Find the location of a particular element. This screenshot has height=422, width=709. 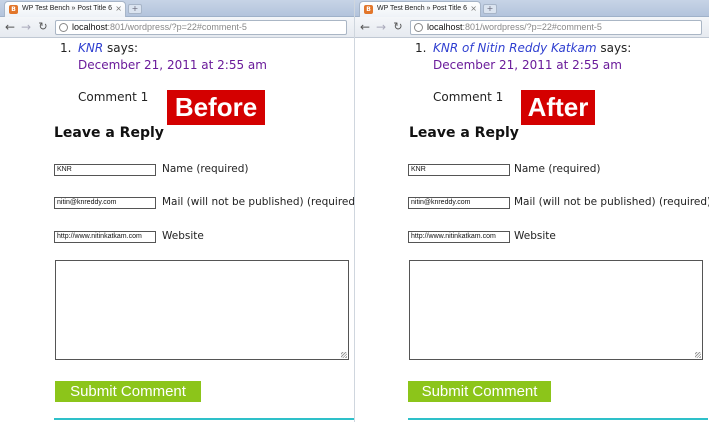

comment-author-line: KNR of Nitin Reddy Katkam says: is located at coordinates (532, 48).